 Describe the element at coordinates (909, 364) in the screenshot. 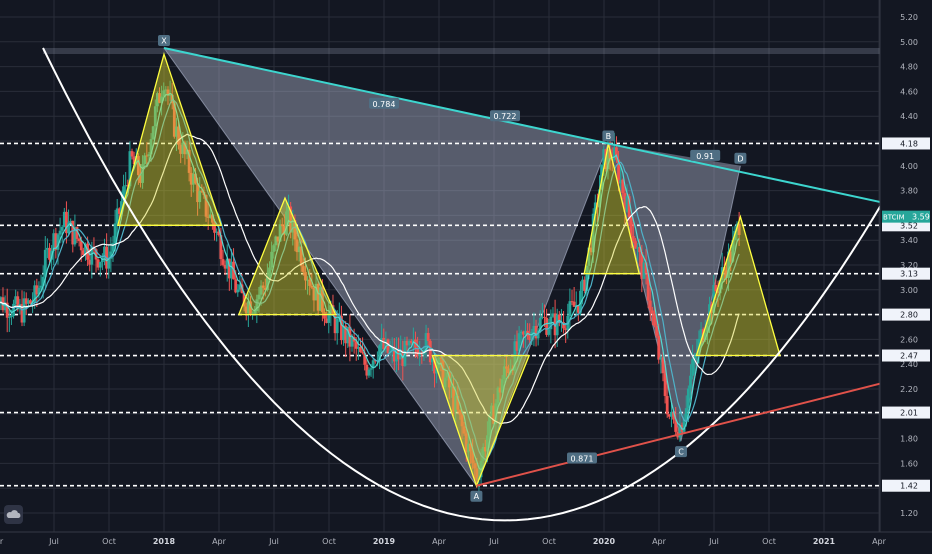

I see `price-tick: 2.40` at that location.